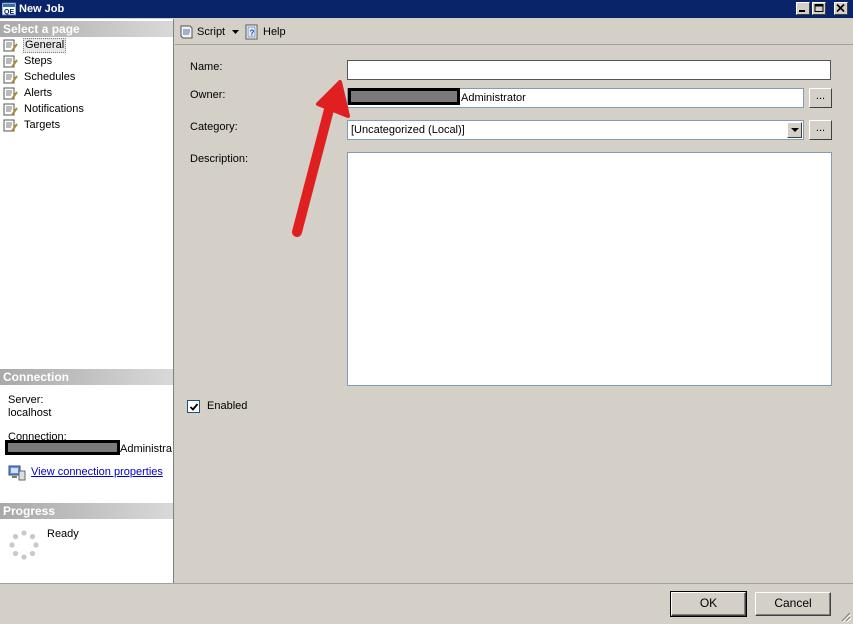 This screenshot has height=624, width=853. Describe the element at coordinates (86, 377) in the screenshot. I see `connection-header: Connection` at that location.